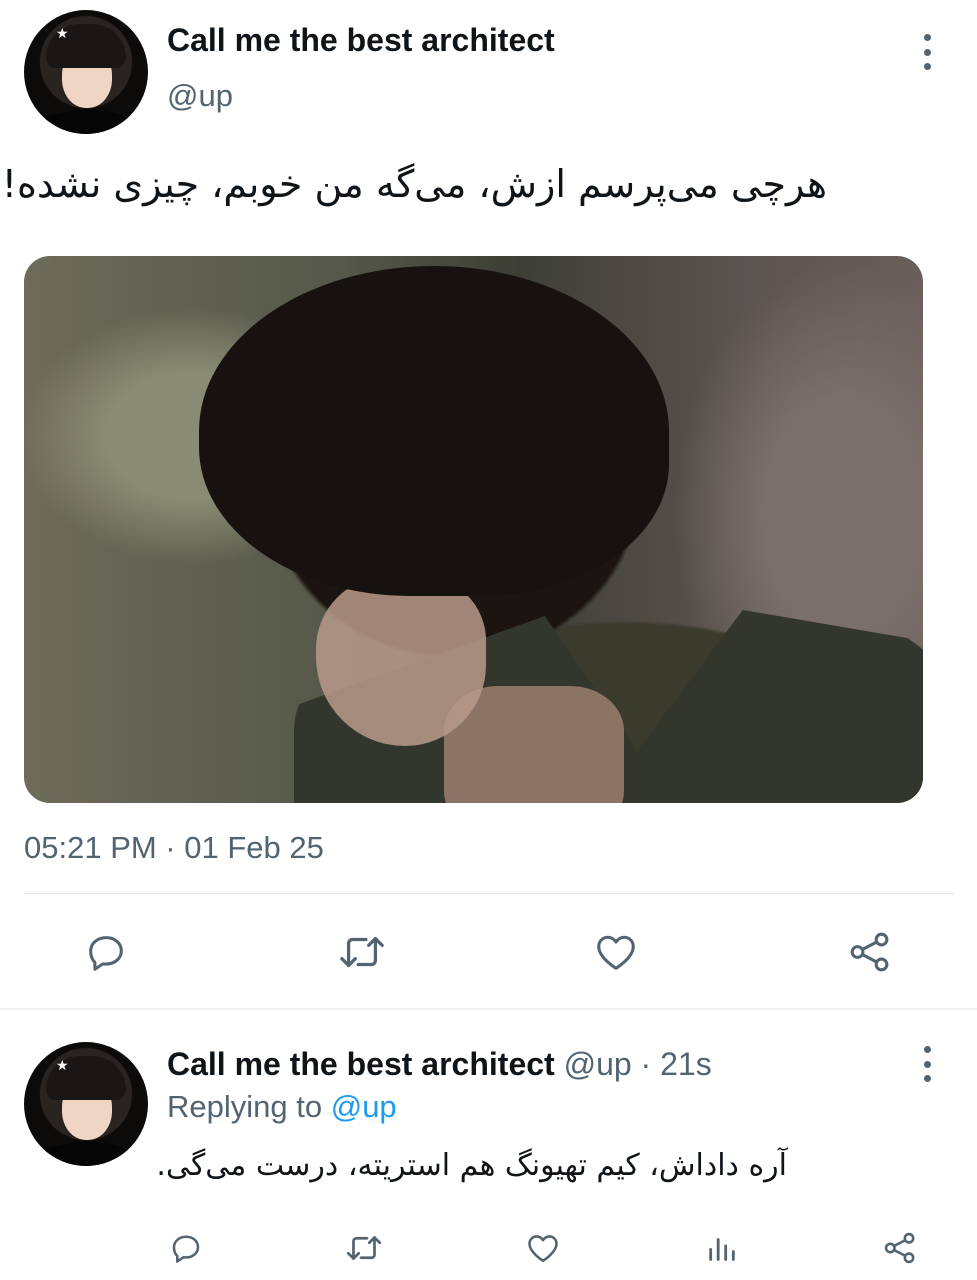  I want to click on tweet-timestamp: 05:21 PM · 01 Feb 25, so click(174, 848).